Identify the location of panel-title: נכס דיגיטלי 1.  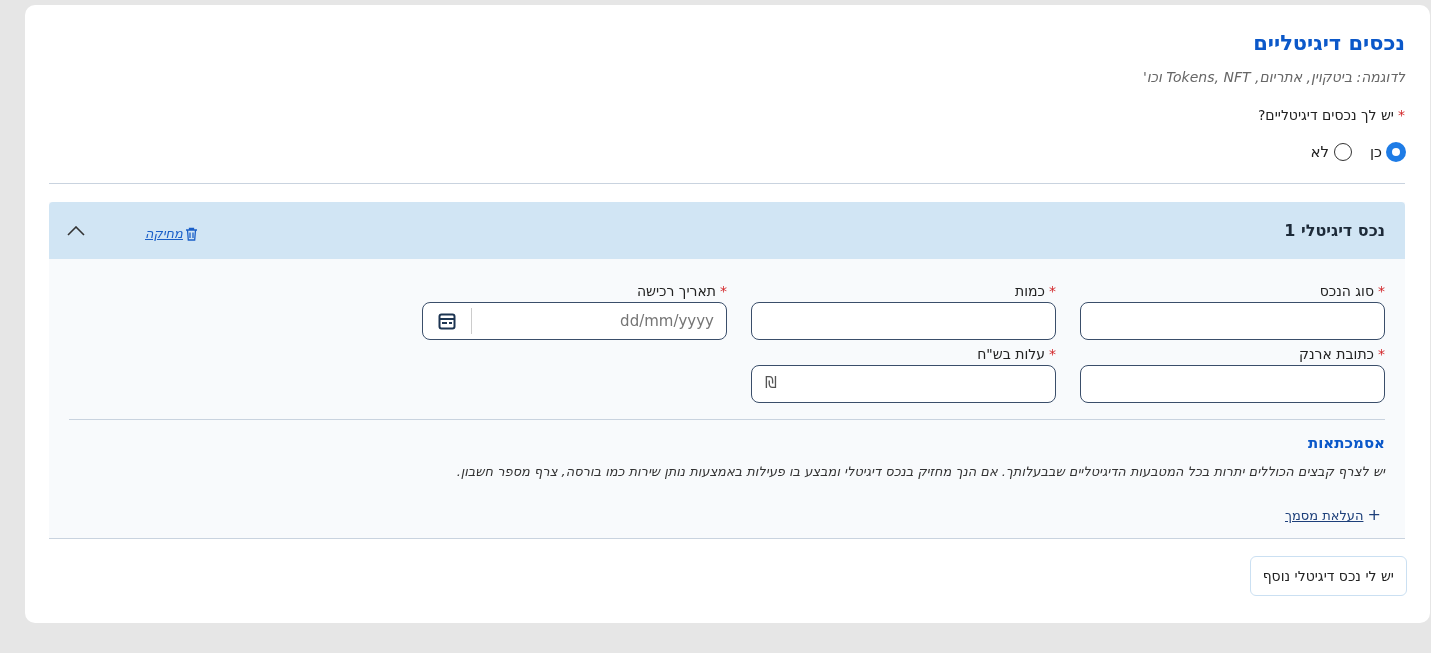
(1334, 230).